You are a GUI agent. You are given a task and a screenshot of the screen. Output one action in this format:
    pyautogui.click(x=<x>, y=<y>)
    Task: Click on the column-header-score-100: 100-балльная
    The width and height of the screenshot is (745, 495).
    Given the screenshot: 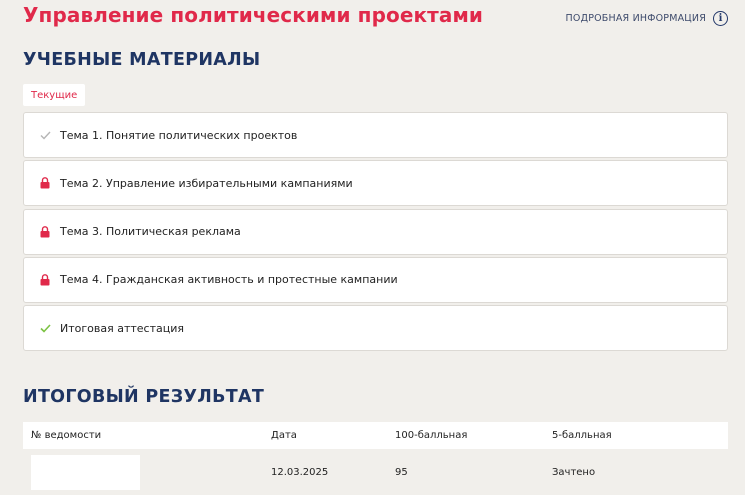 What is the action you would take?
    pyautogui.click(x=431, y=435)
    